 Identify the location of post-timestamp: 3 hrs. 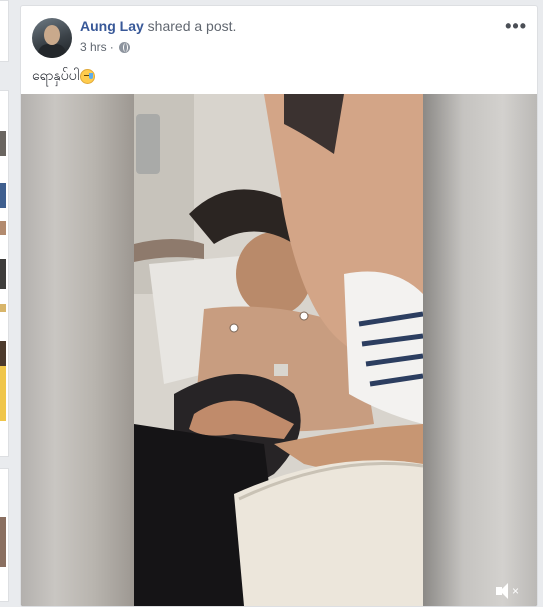
(93, 47).